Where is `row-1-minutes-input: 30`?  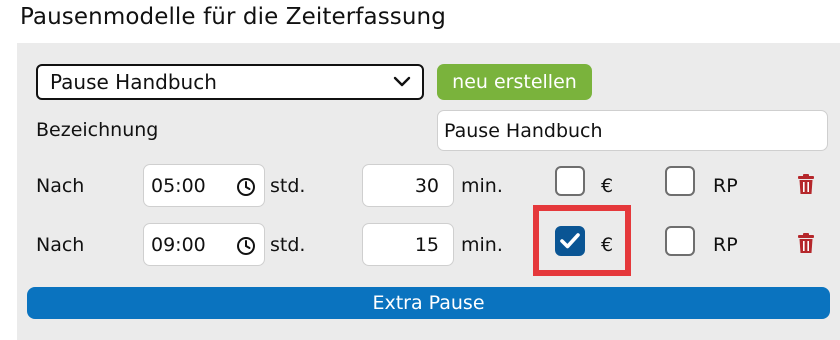
row-1-minutes-input: 30 is located at coordinates (408, 185).